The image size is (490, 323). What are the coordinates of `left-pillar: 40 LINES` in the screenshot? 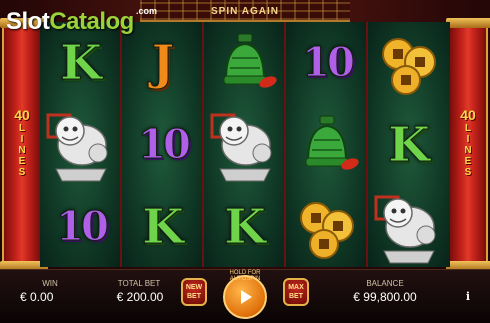 It's located at (24, 144).